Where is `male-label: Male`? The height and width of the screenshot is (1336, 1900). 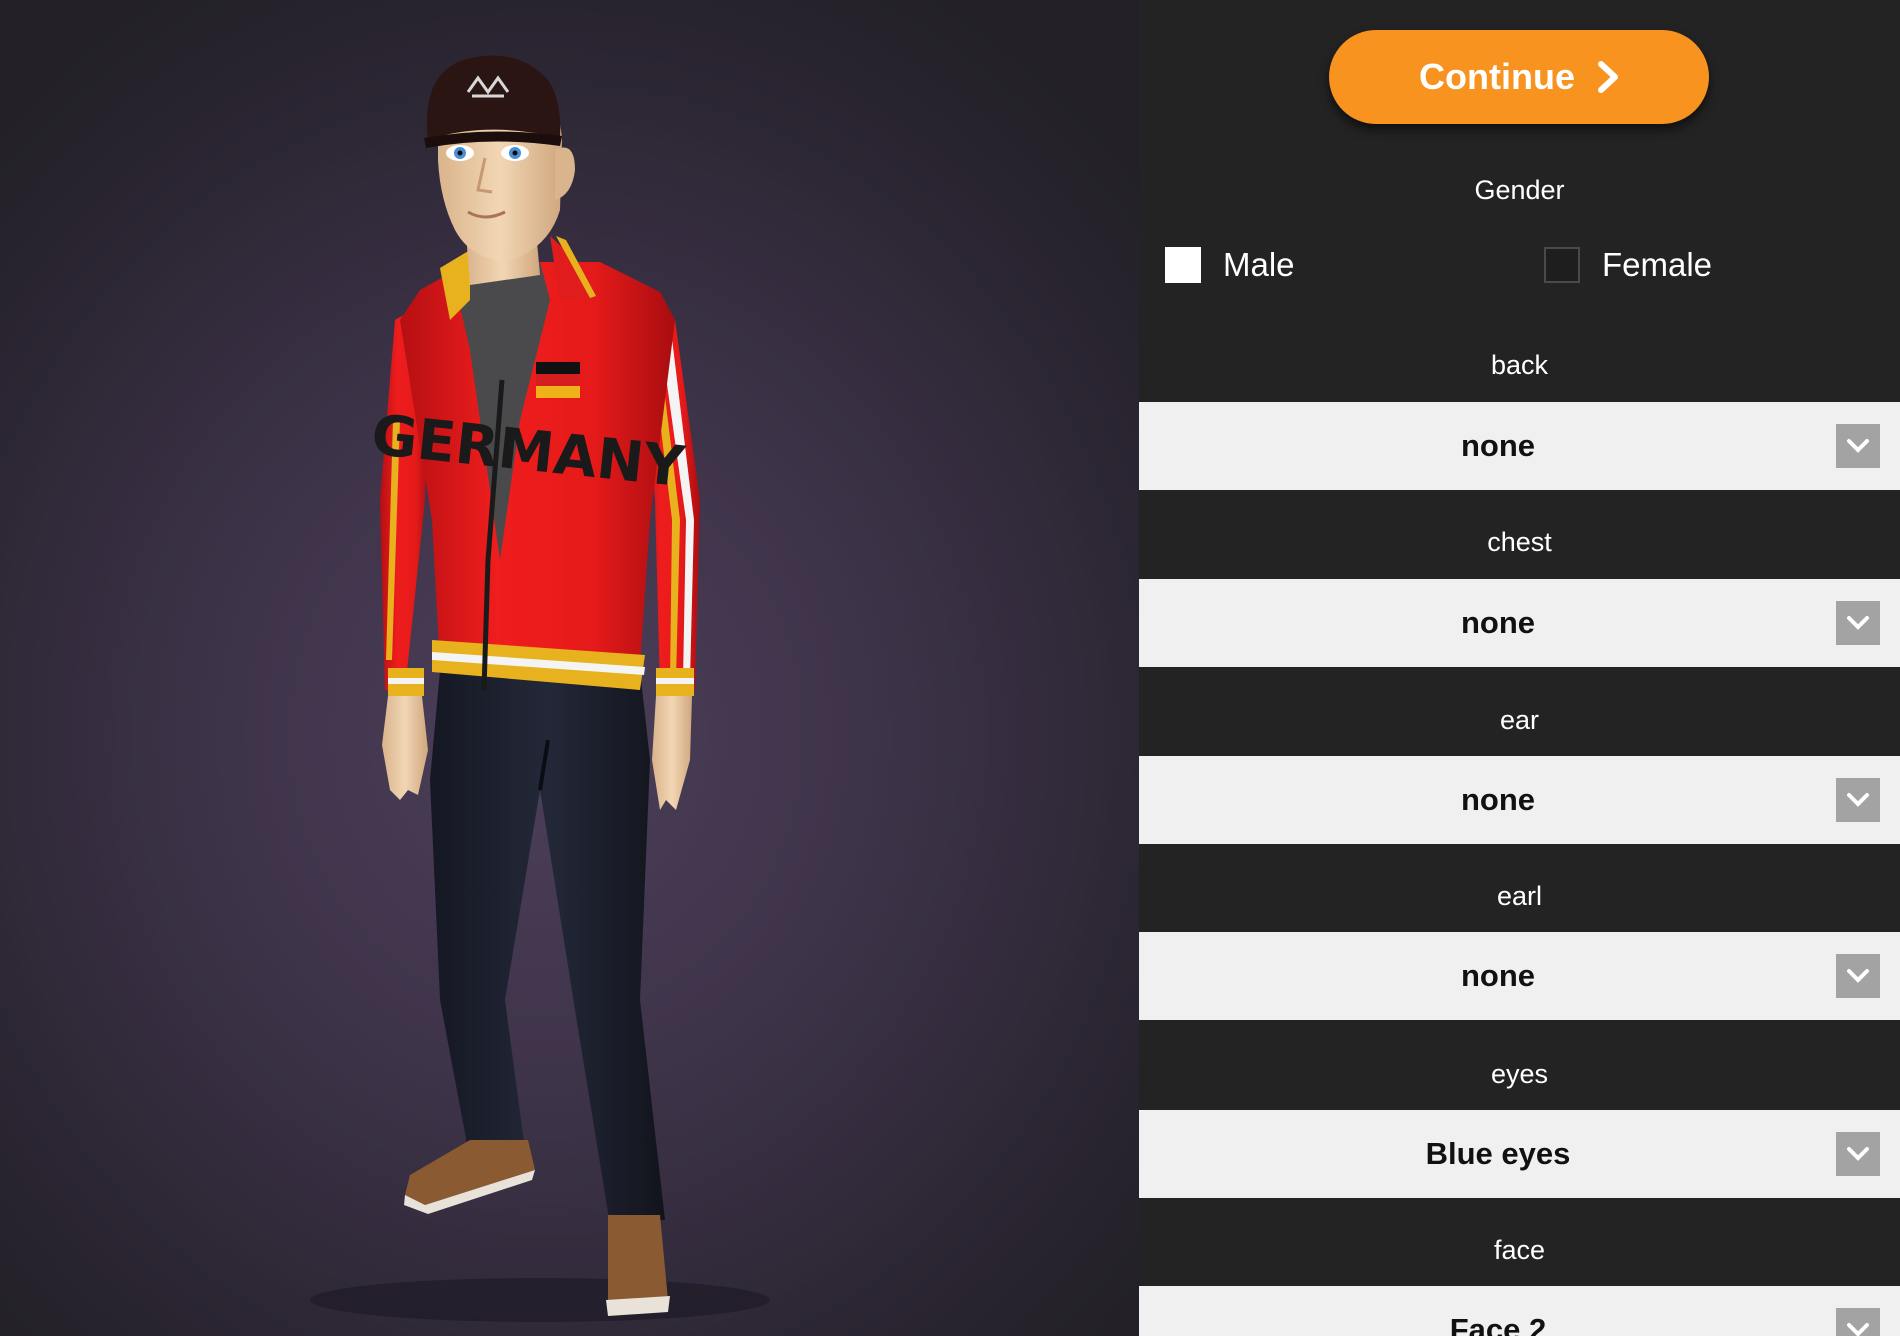 male-label: Male is located at coordinates (1259, 264).